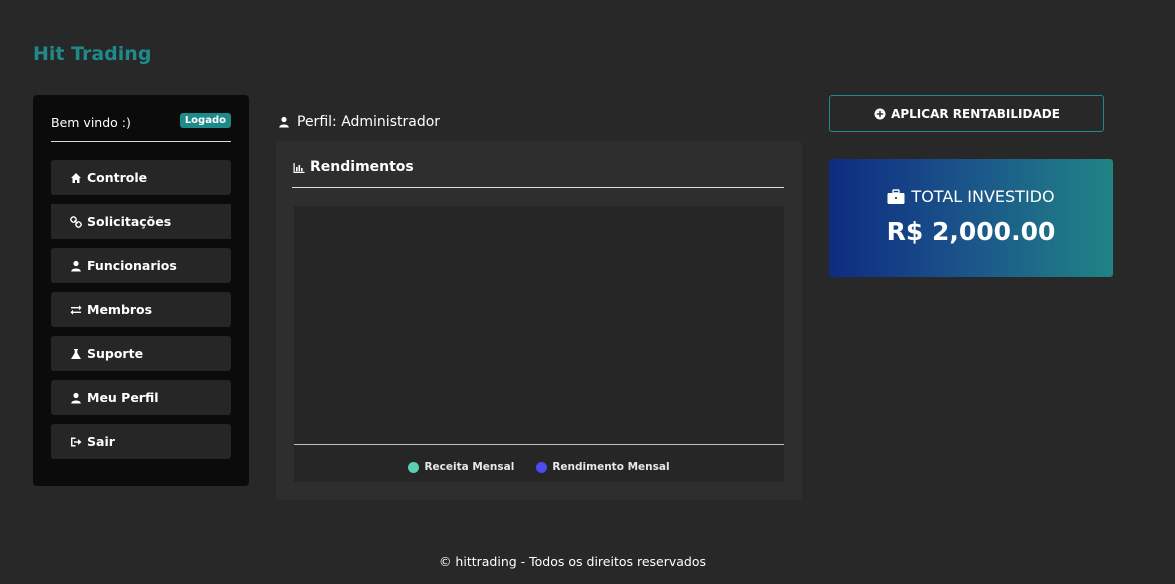 The width and height of the screenshot is (1175, 584). What do you see at coordinates (205, 120) in the screenshot?
I see `status-badge: Logado` at bounding box center [205, 120].